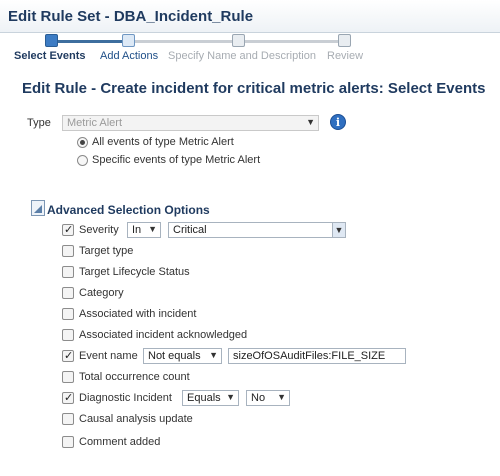  Describe the element at coordinates (51, 40) in the screenshot. I see `step-stop-select-events` at that location.